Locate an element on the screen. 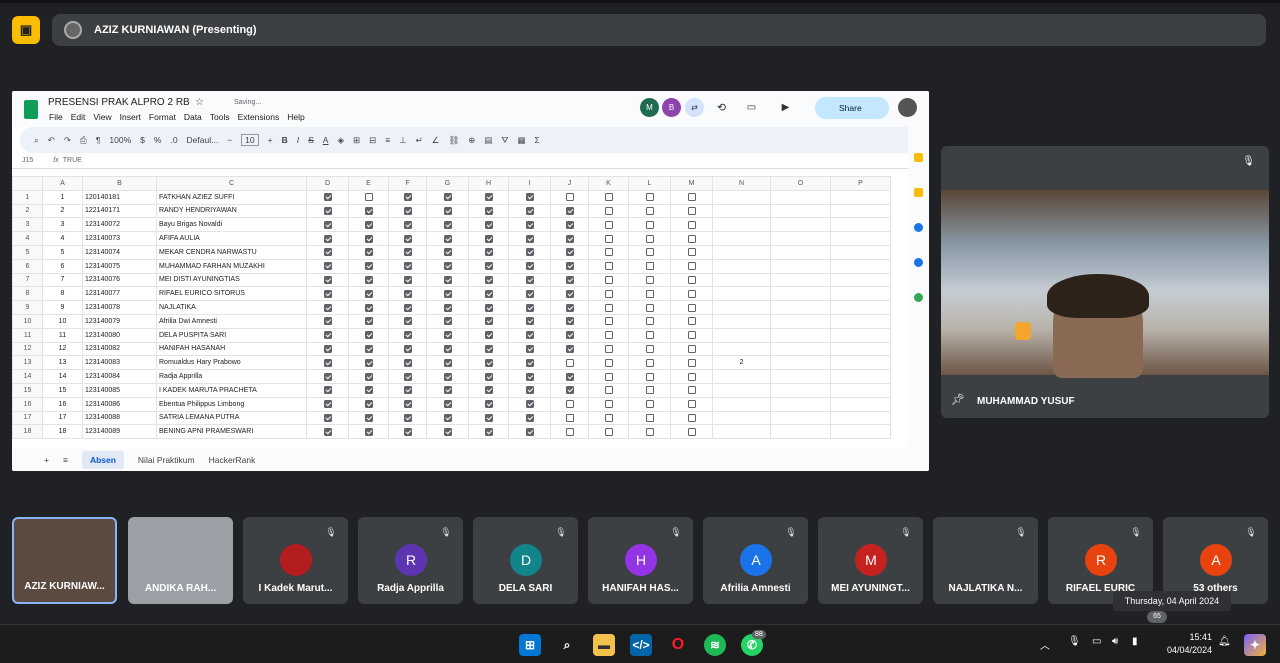 Image resolution: width=1280 pixels, height=663 pixels. collaborator-b-icon: B is located at coordinates (671, 107).